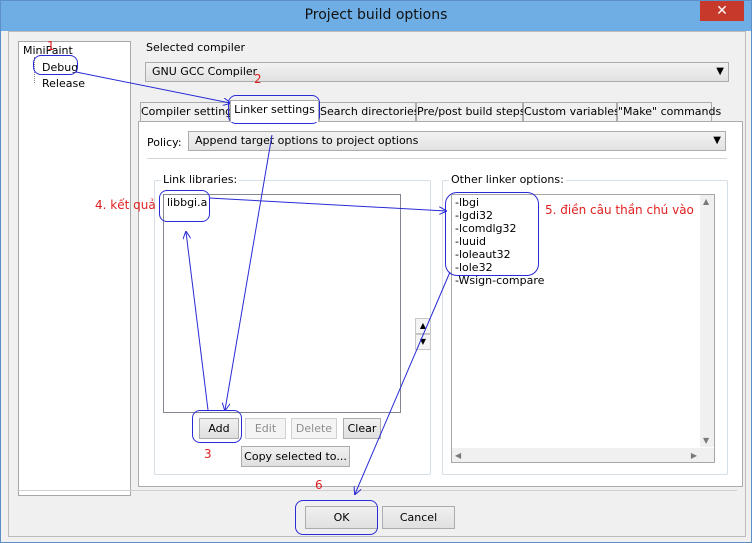 This screenshot has width=752, height=543. What do you see at coordinates (152, 87) in the screenshot?
I see `arrow-debug-to-linker` at bounding box center [152, 87].